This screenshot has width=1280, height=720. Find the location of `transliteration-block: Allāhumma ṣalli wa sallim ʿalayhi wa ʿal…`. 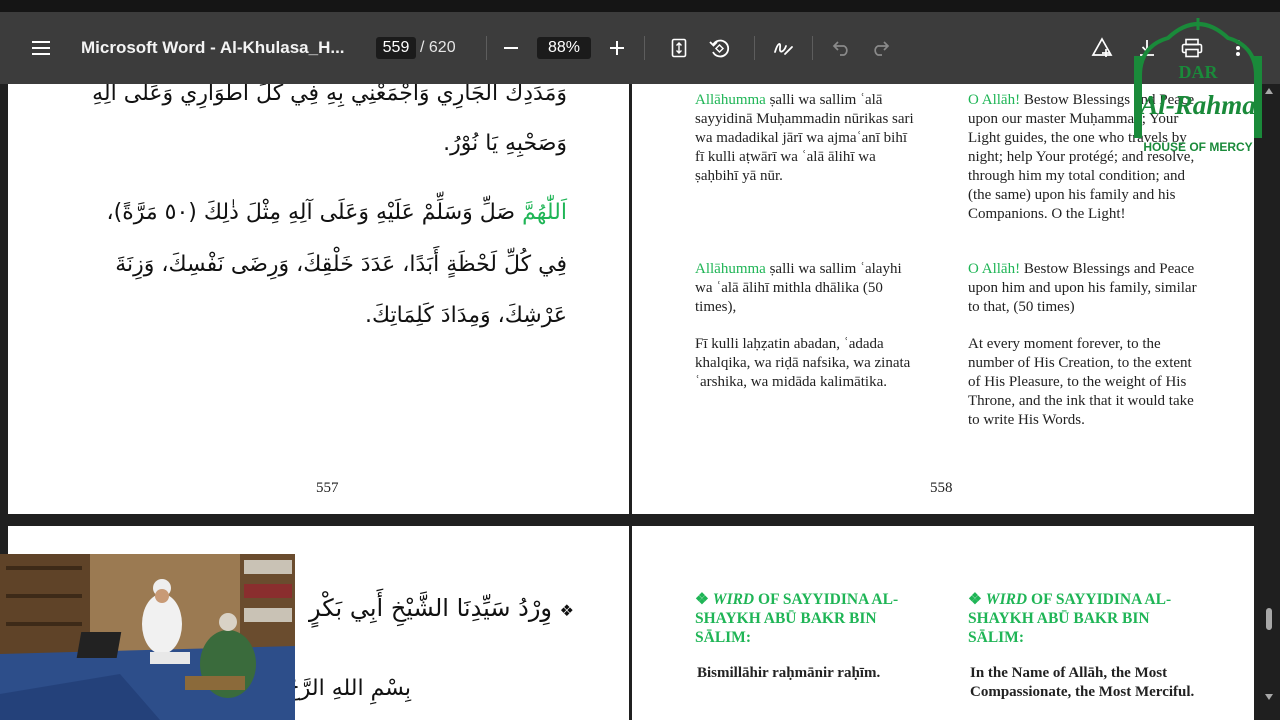

transliteration-block: Allāhumma ṣalli wa sallim ʿalayhi wa ʿal… is located at coordinates (806, 288).